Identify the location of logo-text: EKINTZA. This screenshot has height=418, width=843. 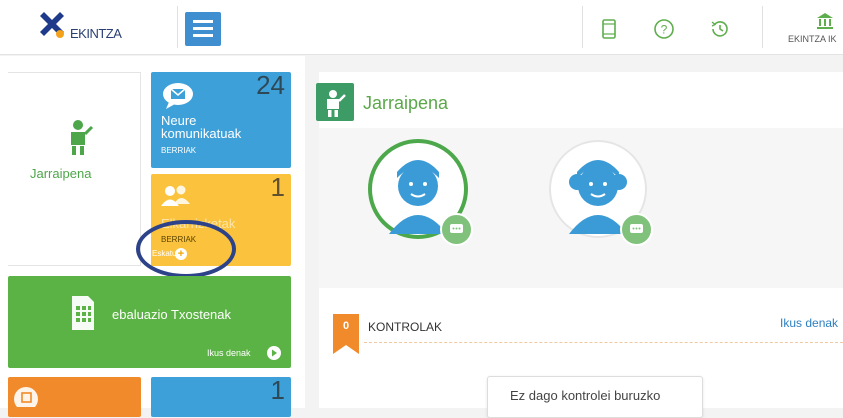
(96, 33).